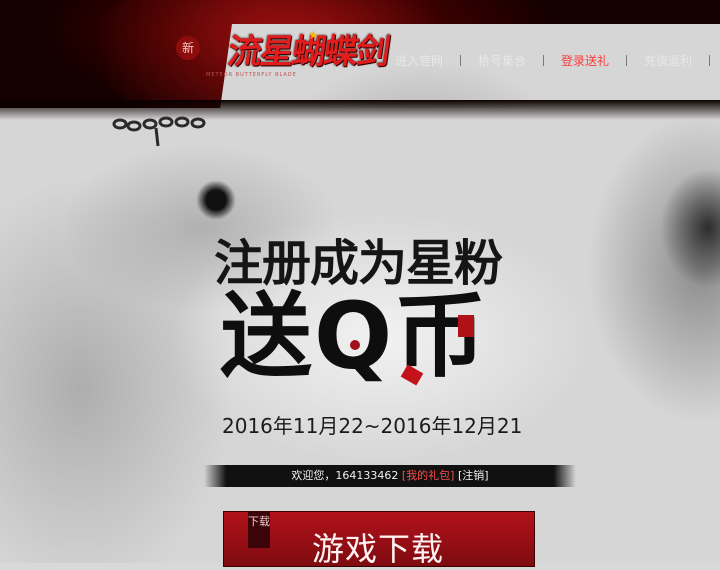 Image resolution: width=720 pixels, height=570 pixels. What do you see at coordinates (710, 60) in the screenshot?
I see `nav-divider` at bounding box center [710, 60].